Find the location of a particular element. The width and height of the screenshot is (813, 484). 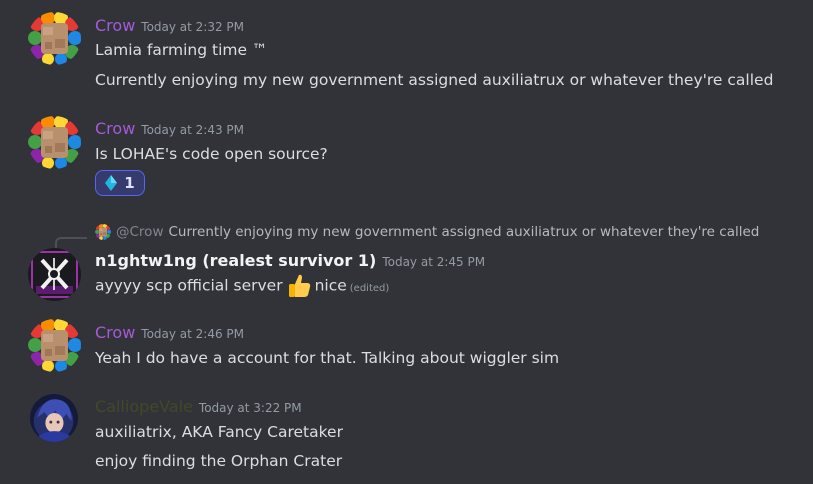

message-text: ayyyy scp official server nice (edited) is located at coordinates (242, 286).